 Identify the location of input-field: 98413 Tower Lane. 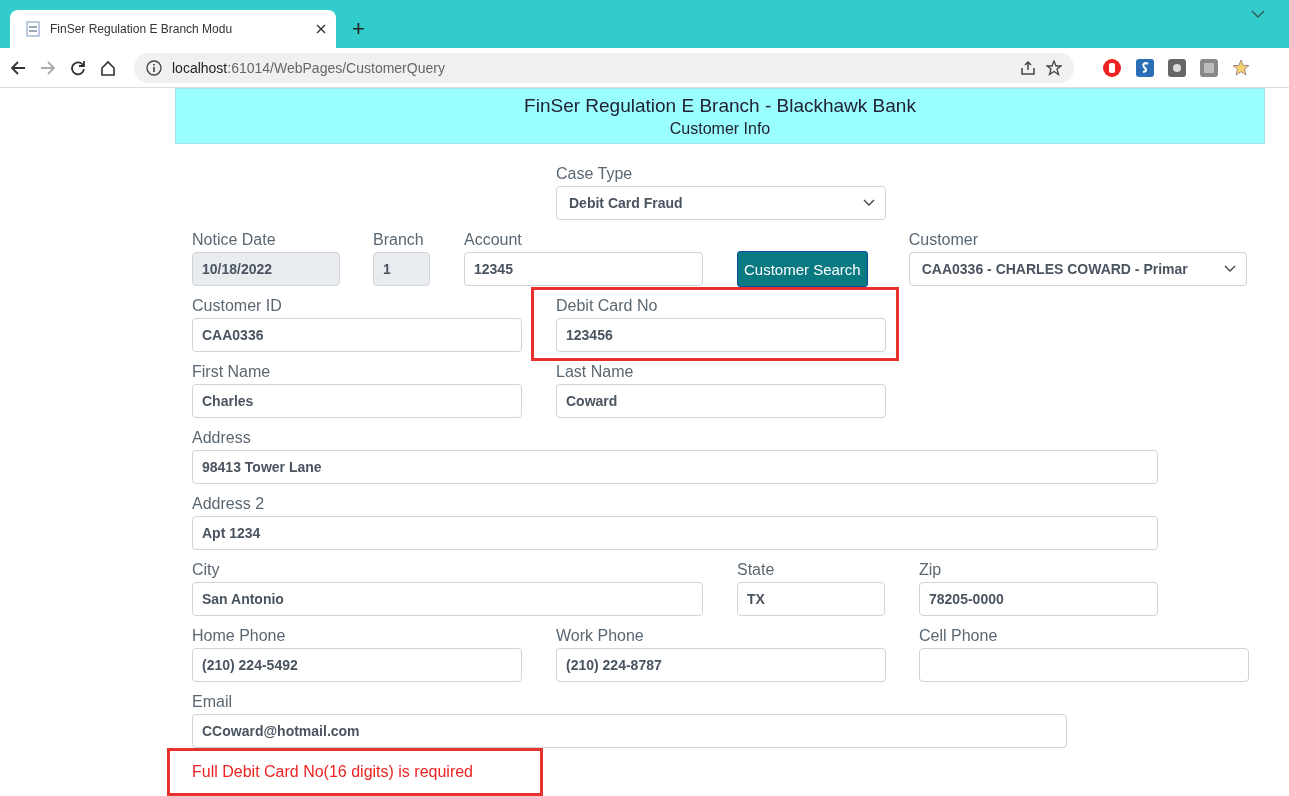
(675, 467).